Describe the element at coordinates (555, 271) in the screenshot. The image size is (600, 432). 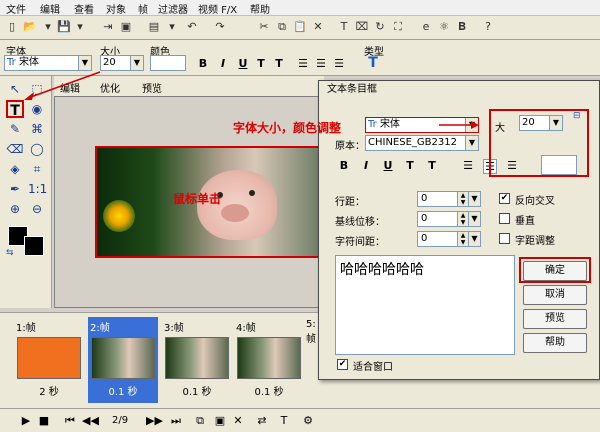
I see `ok-button: 确定` at that location.